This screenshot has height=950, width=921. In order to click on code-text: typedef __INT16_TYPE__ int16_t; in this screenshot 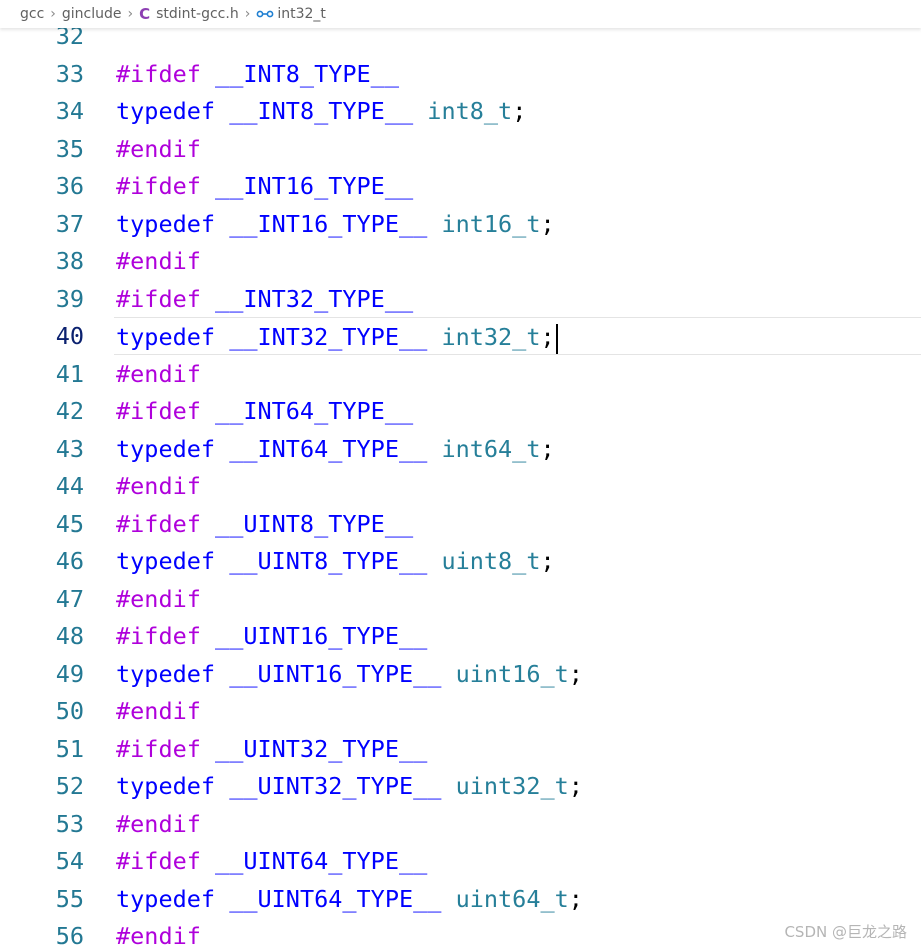, I will do `click(335, 224)`.